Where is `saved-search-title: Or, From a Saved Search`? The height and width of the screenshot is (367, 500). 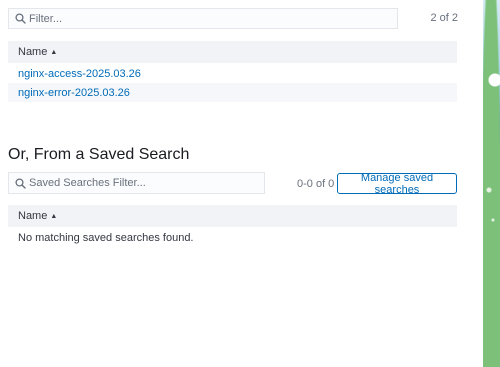
saved-search-title: Or, From a Saved Search is located at coordinates (99, 154).